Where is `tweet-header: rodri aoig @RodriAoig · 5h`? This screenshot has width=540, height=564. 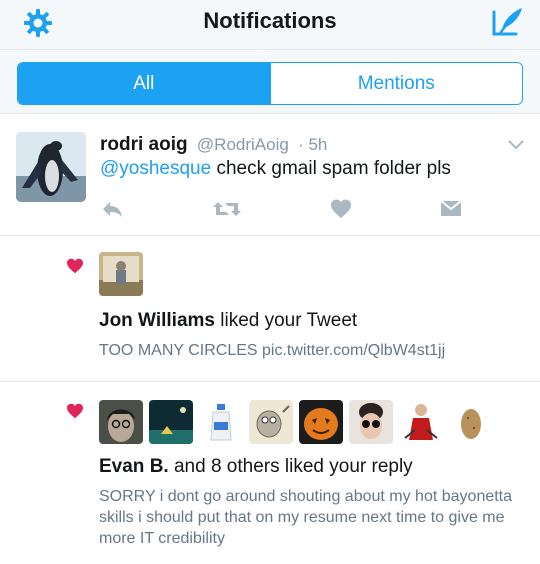
tweet-header: rodri aoig @RodriAoig · 5h is located at coordinates (213, 145).